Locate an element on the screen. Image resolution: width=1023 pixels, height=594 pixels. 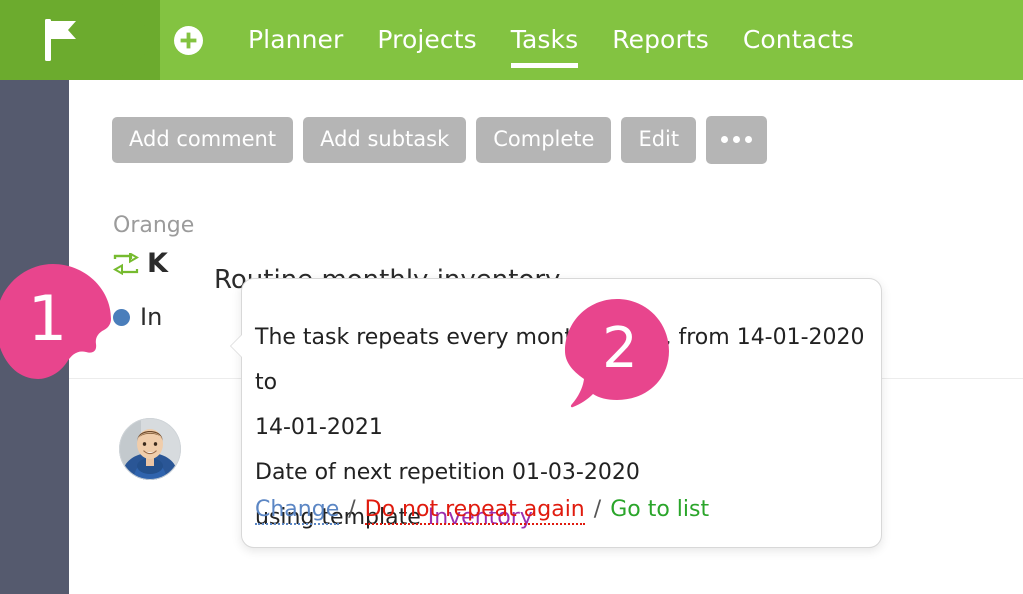
popup-line-3: Date of next repetition 01-03-2020 is located at coordinates (447, 472).